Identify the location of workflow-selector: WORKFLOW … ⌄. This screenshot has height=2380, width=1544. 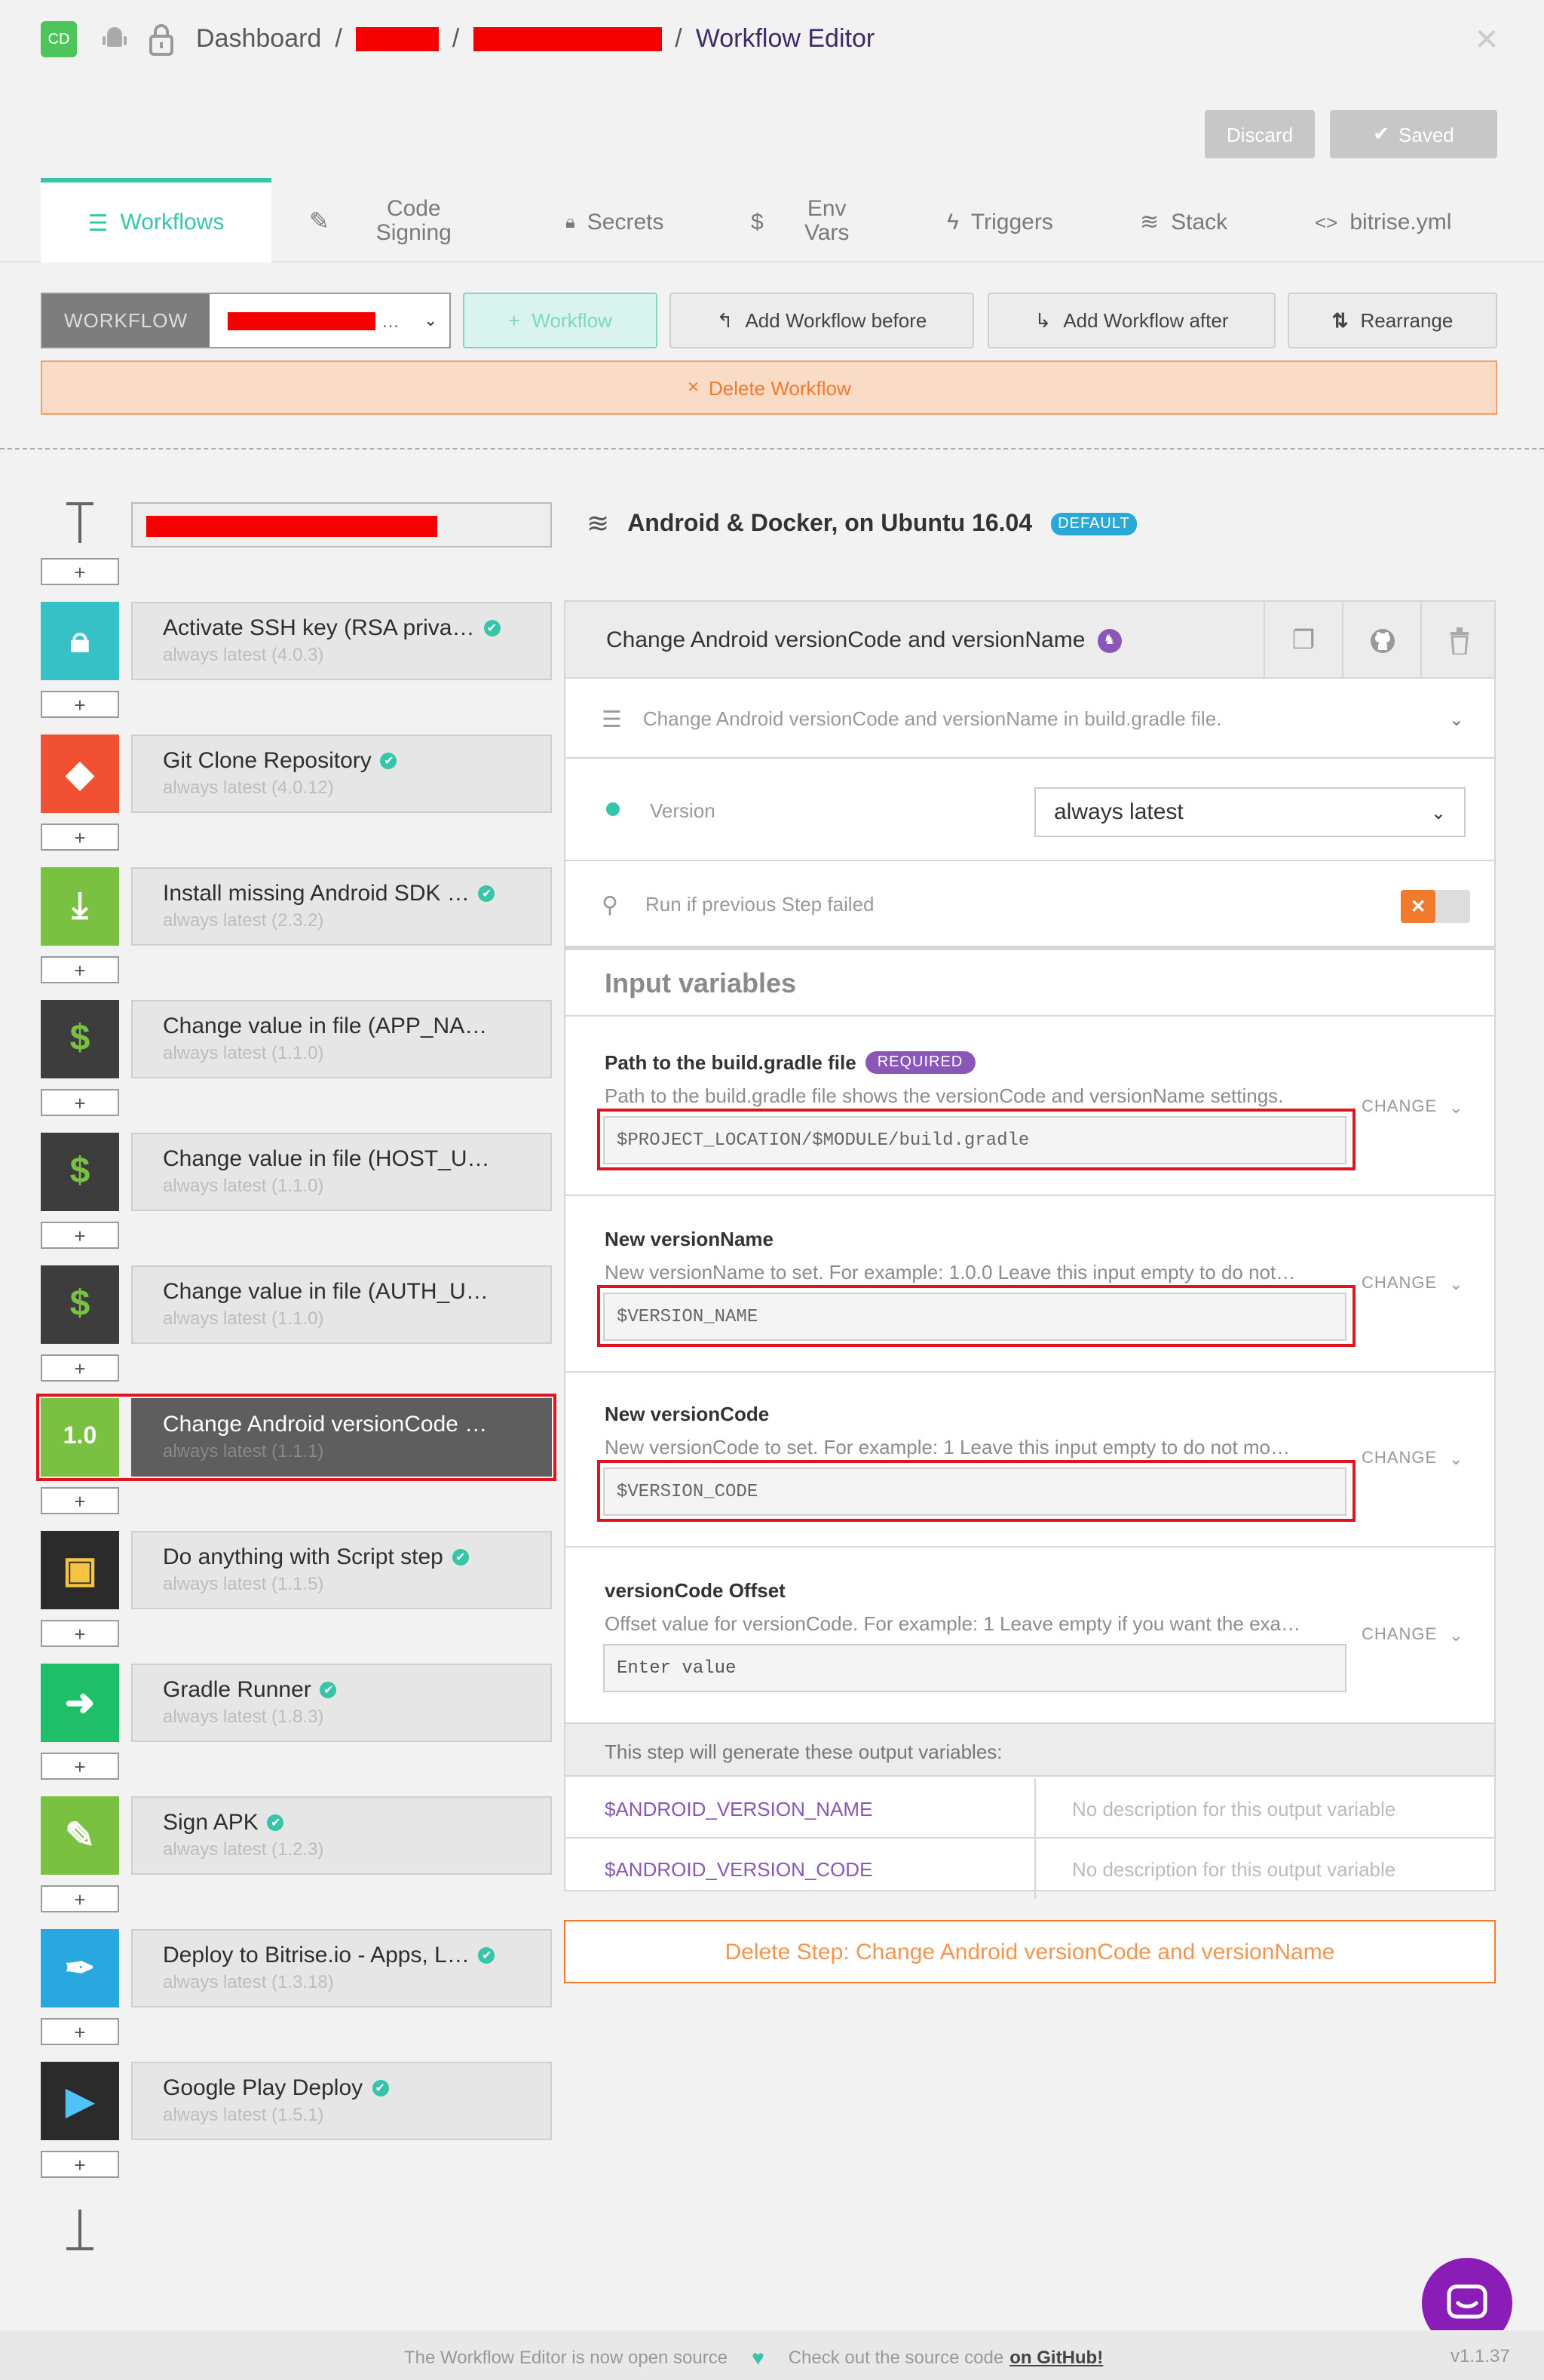
(246, 320).